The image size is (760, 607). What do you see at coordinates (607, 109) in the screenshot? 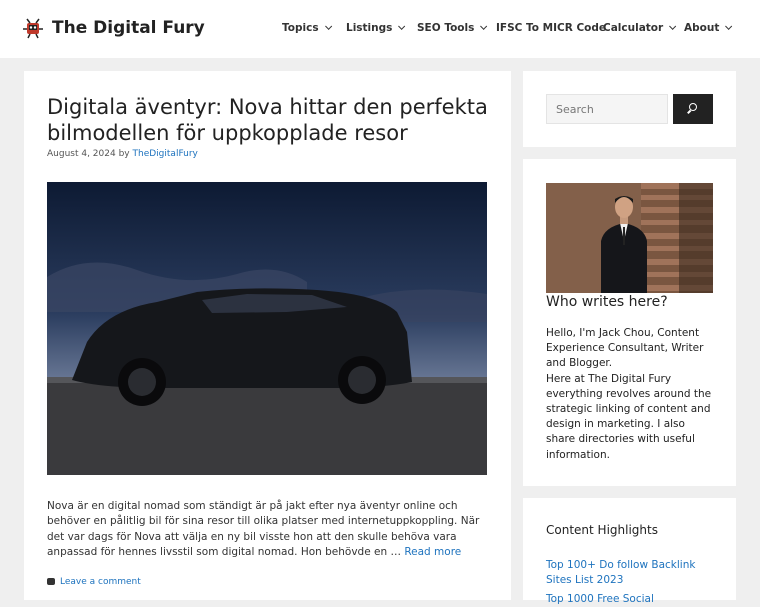
I see `search-input` at bounding box center [607, 109].